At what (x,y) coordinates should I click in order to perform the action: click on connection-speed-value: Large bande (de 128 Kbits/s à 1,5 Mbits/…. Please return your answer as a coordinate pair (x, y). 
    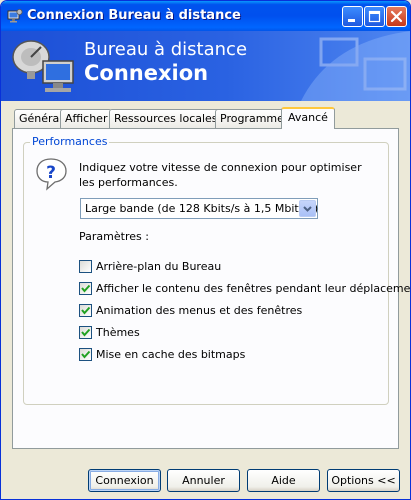
    Looking at the image, I should click on (202, 208).